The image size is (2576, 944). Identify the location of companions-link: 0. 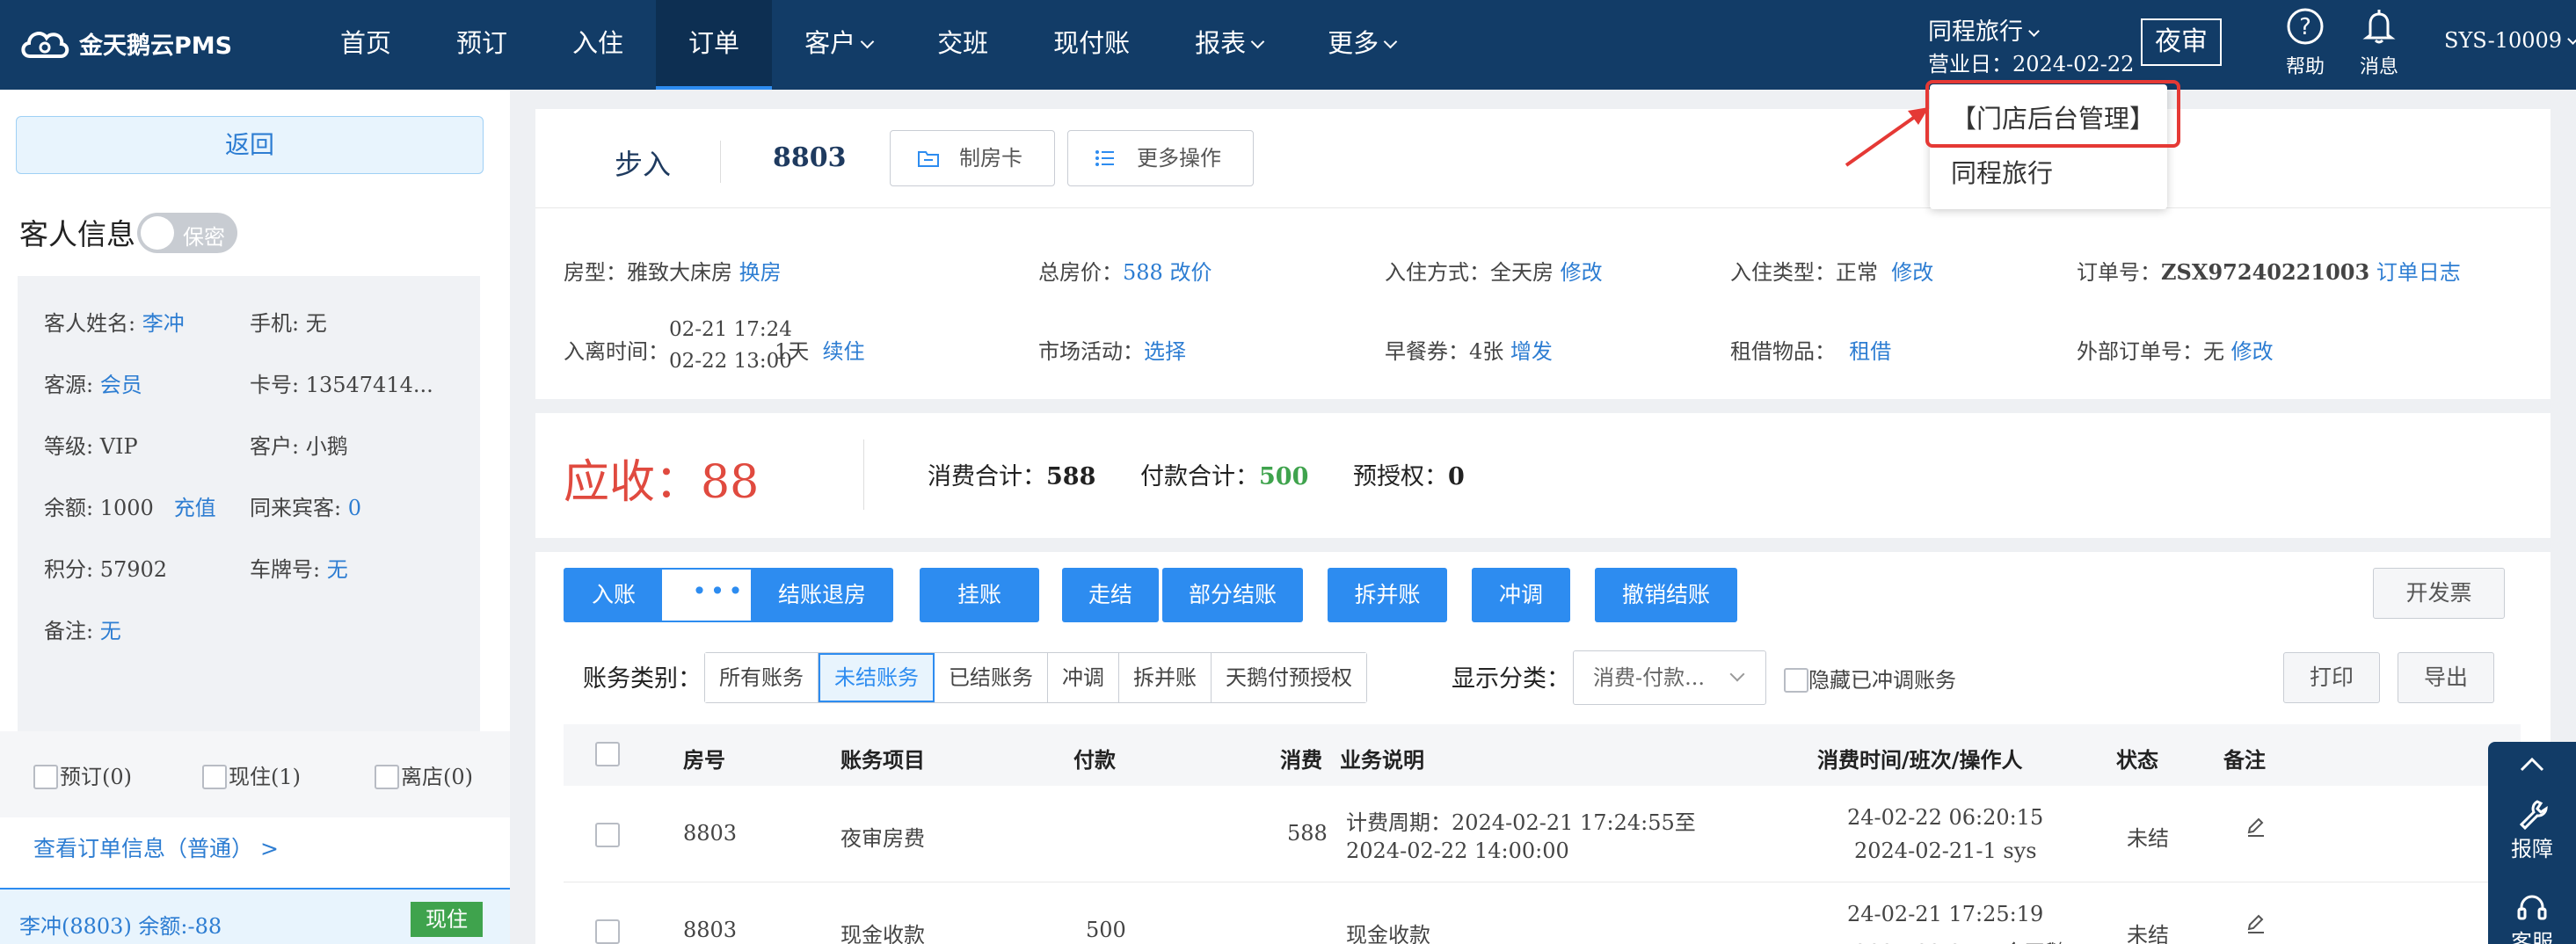
(354, 508).